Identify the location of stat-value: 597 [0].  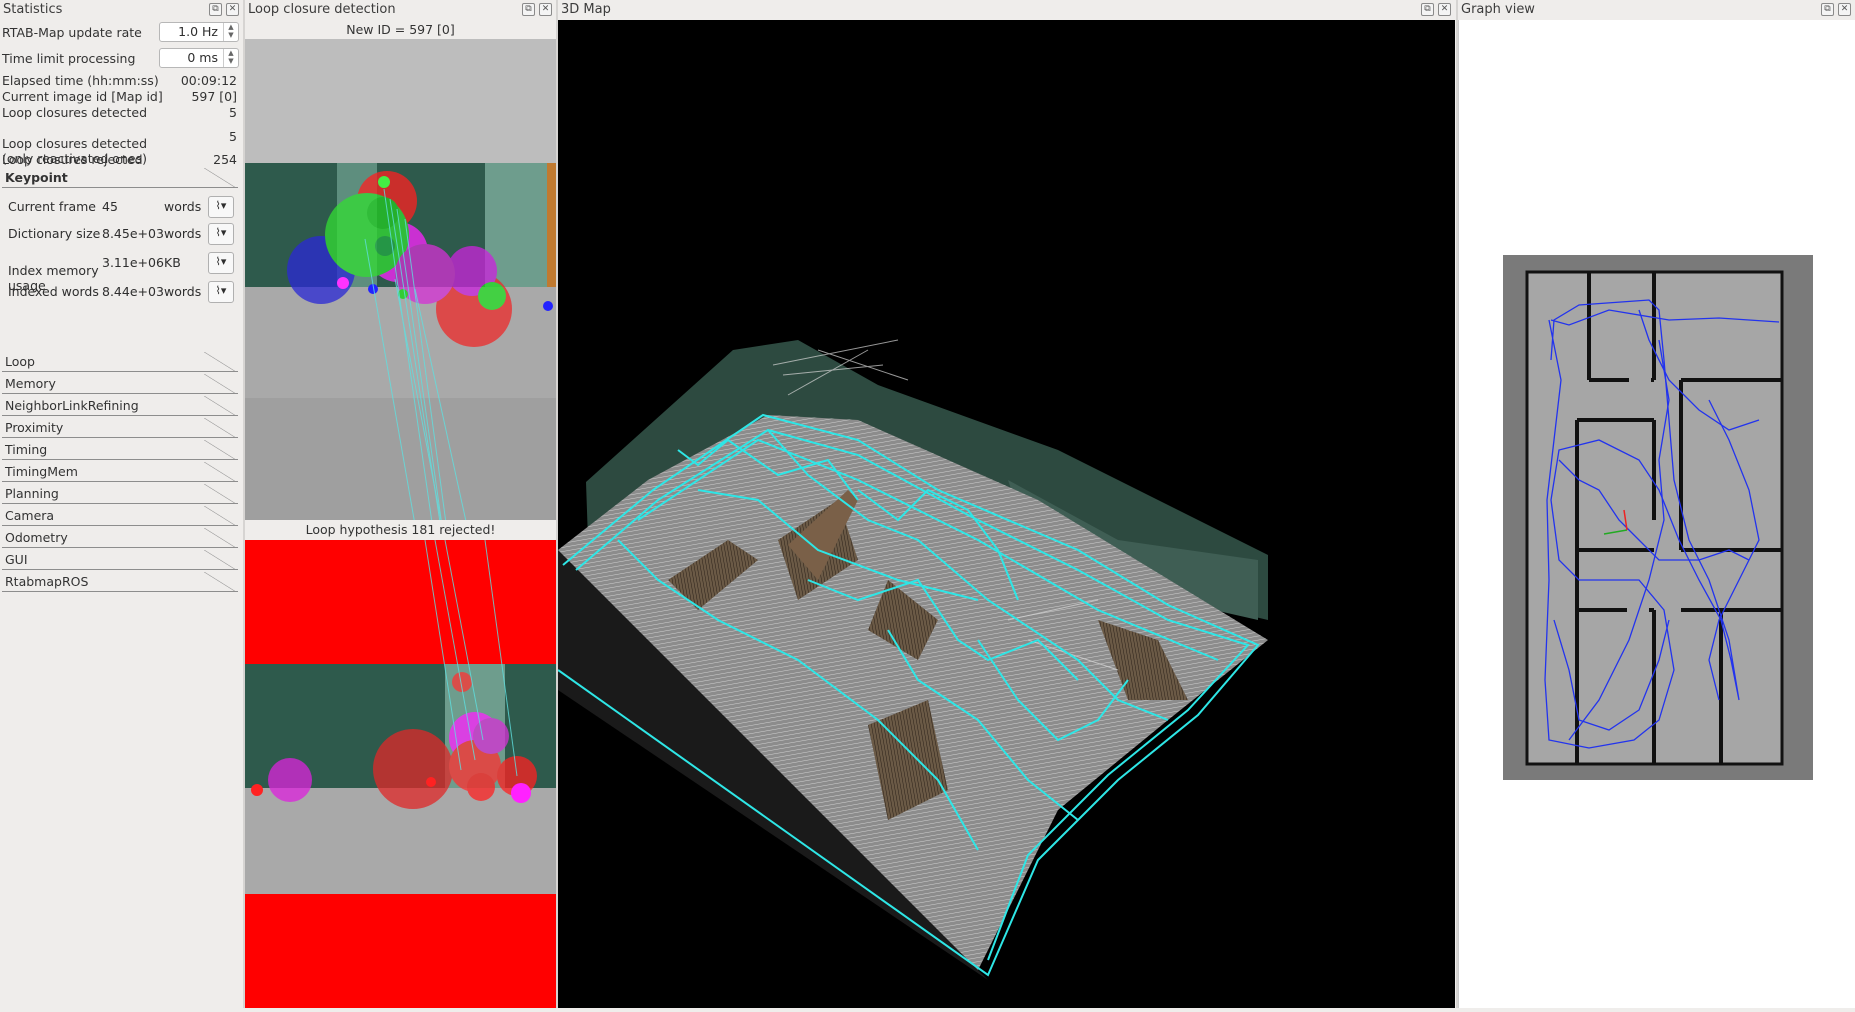
(214, 96).